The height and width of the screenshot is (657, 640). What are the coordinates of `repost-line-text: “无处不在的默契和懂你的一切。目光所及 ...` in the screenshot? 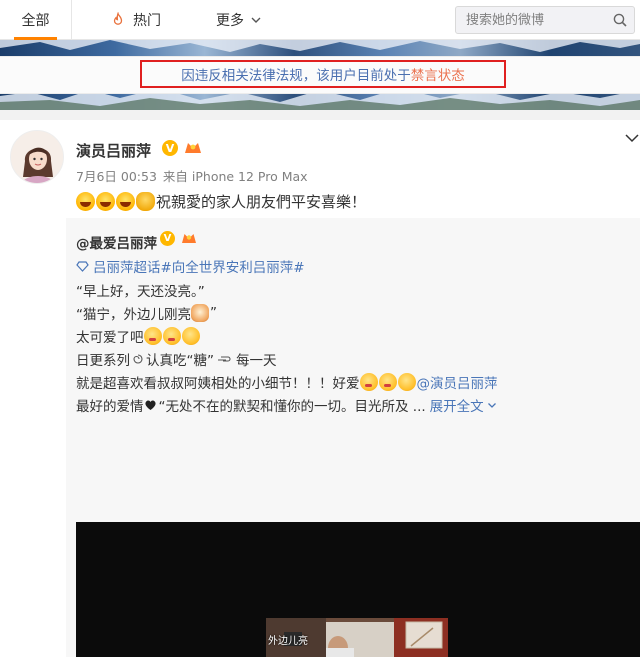 It's located at (292, 407).